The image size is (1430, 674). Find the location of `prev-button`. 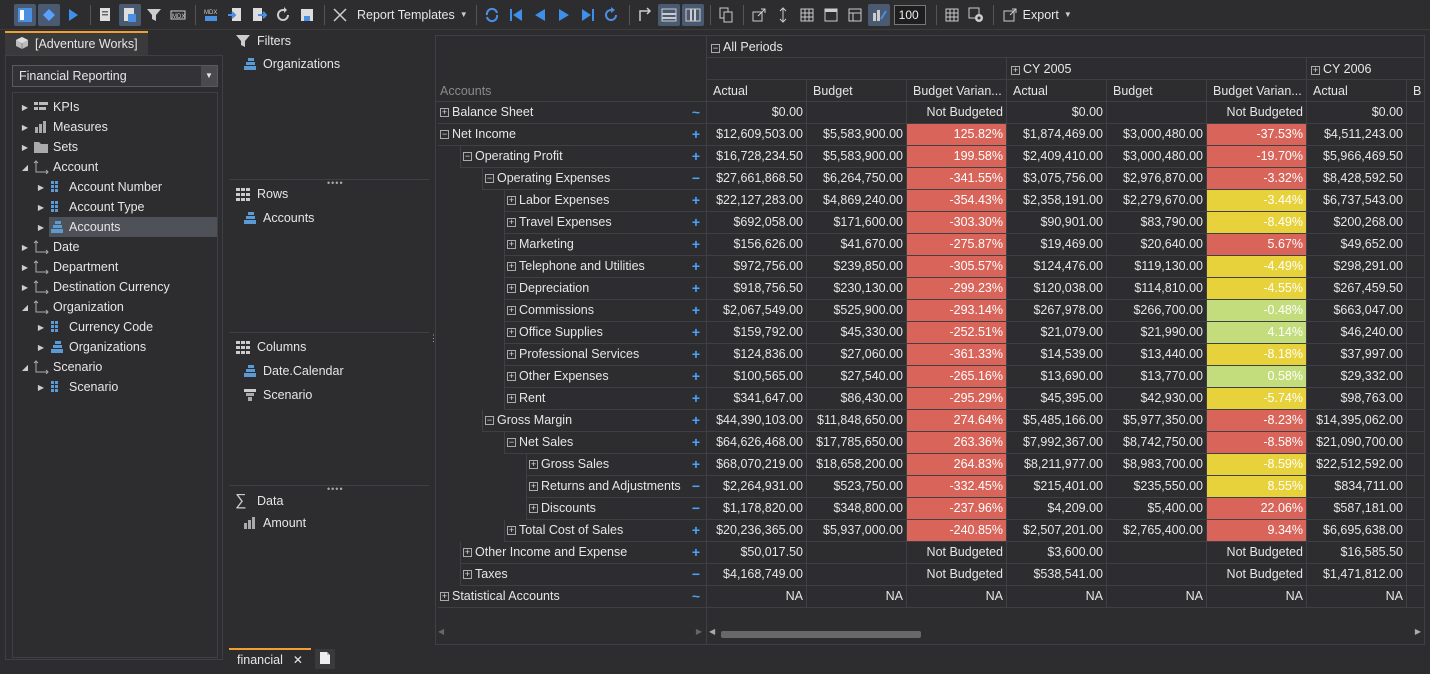

prev-button is located at coordinates (540, 15).